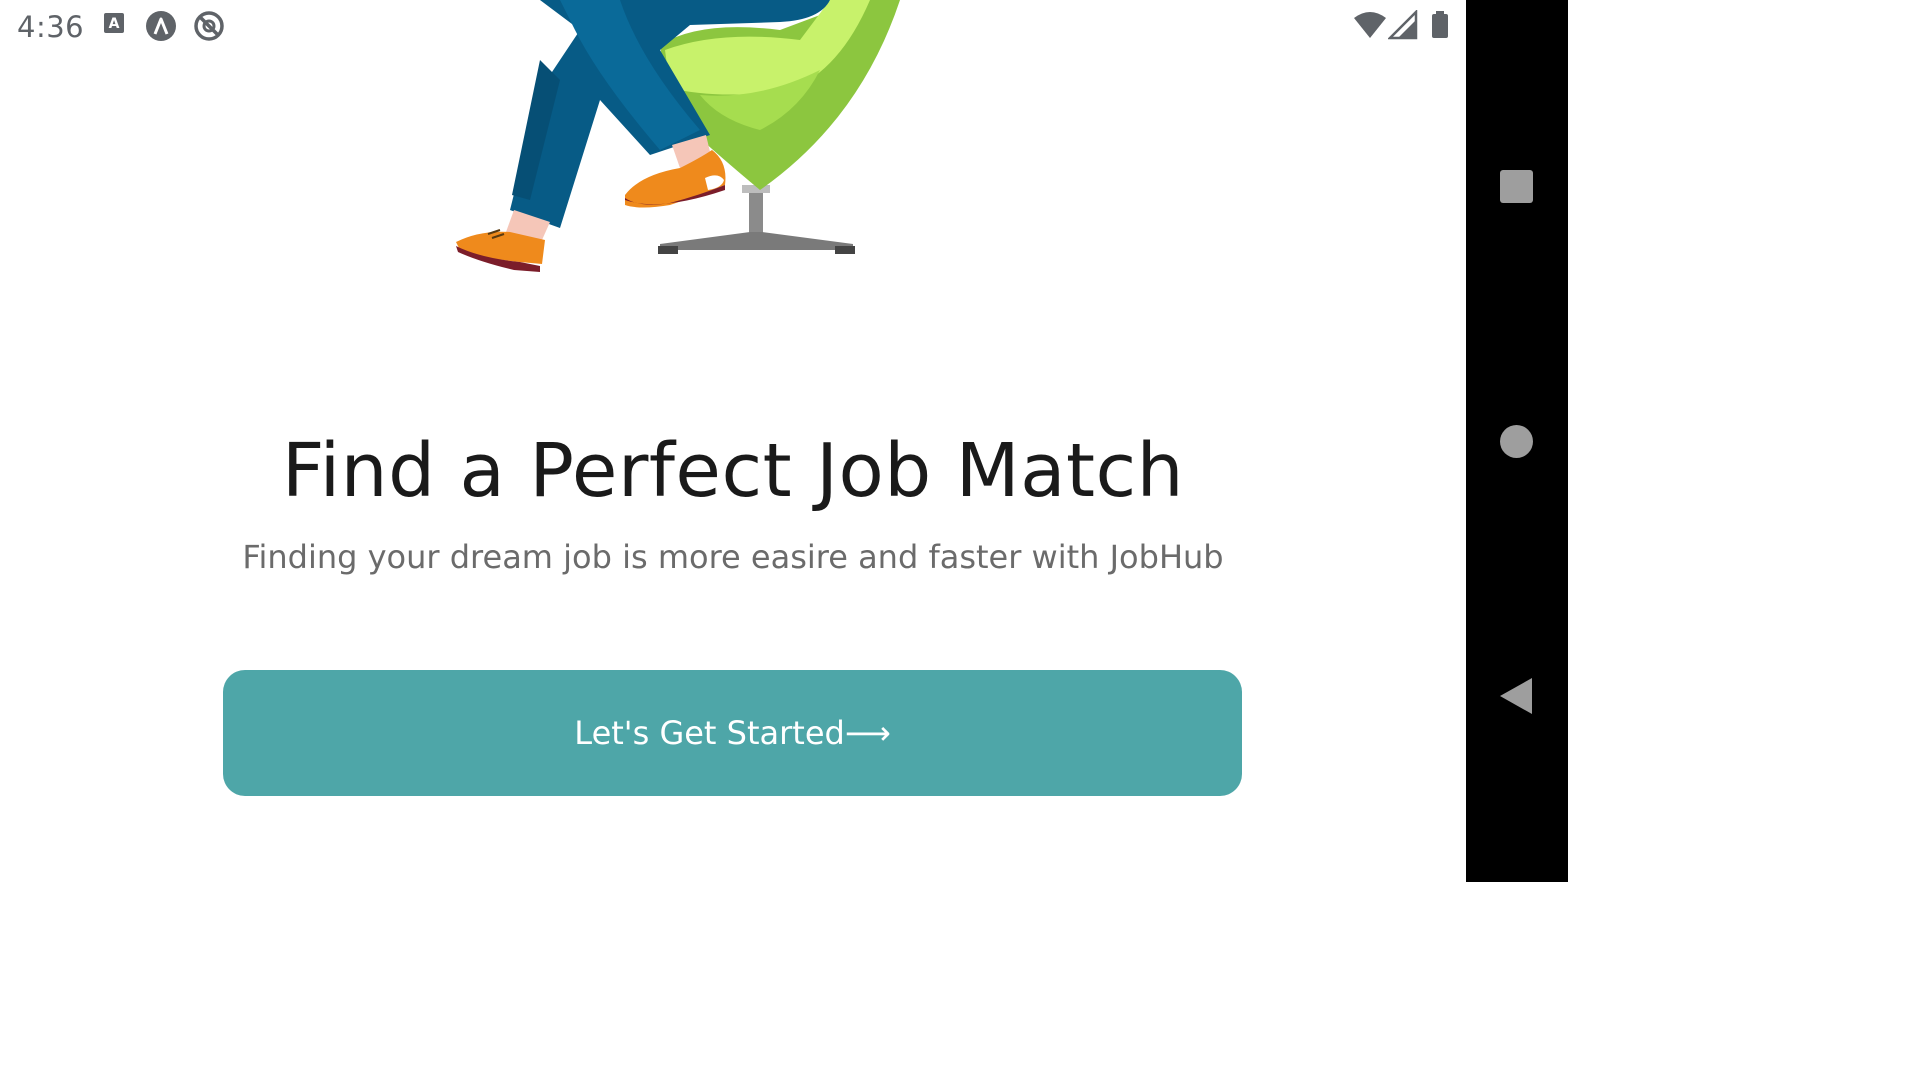 This screenshot has width=1920, height=1080. I want to click on get-started-button: Let's Get Started ⟶, so click(732, 733).